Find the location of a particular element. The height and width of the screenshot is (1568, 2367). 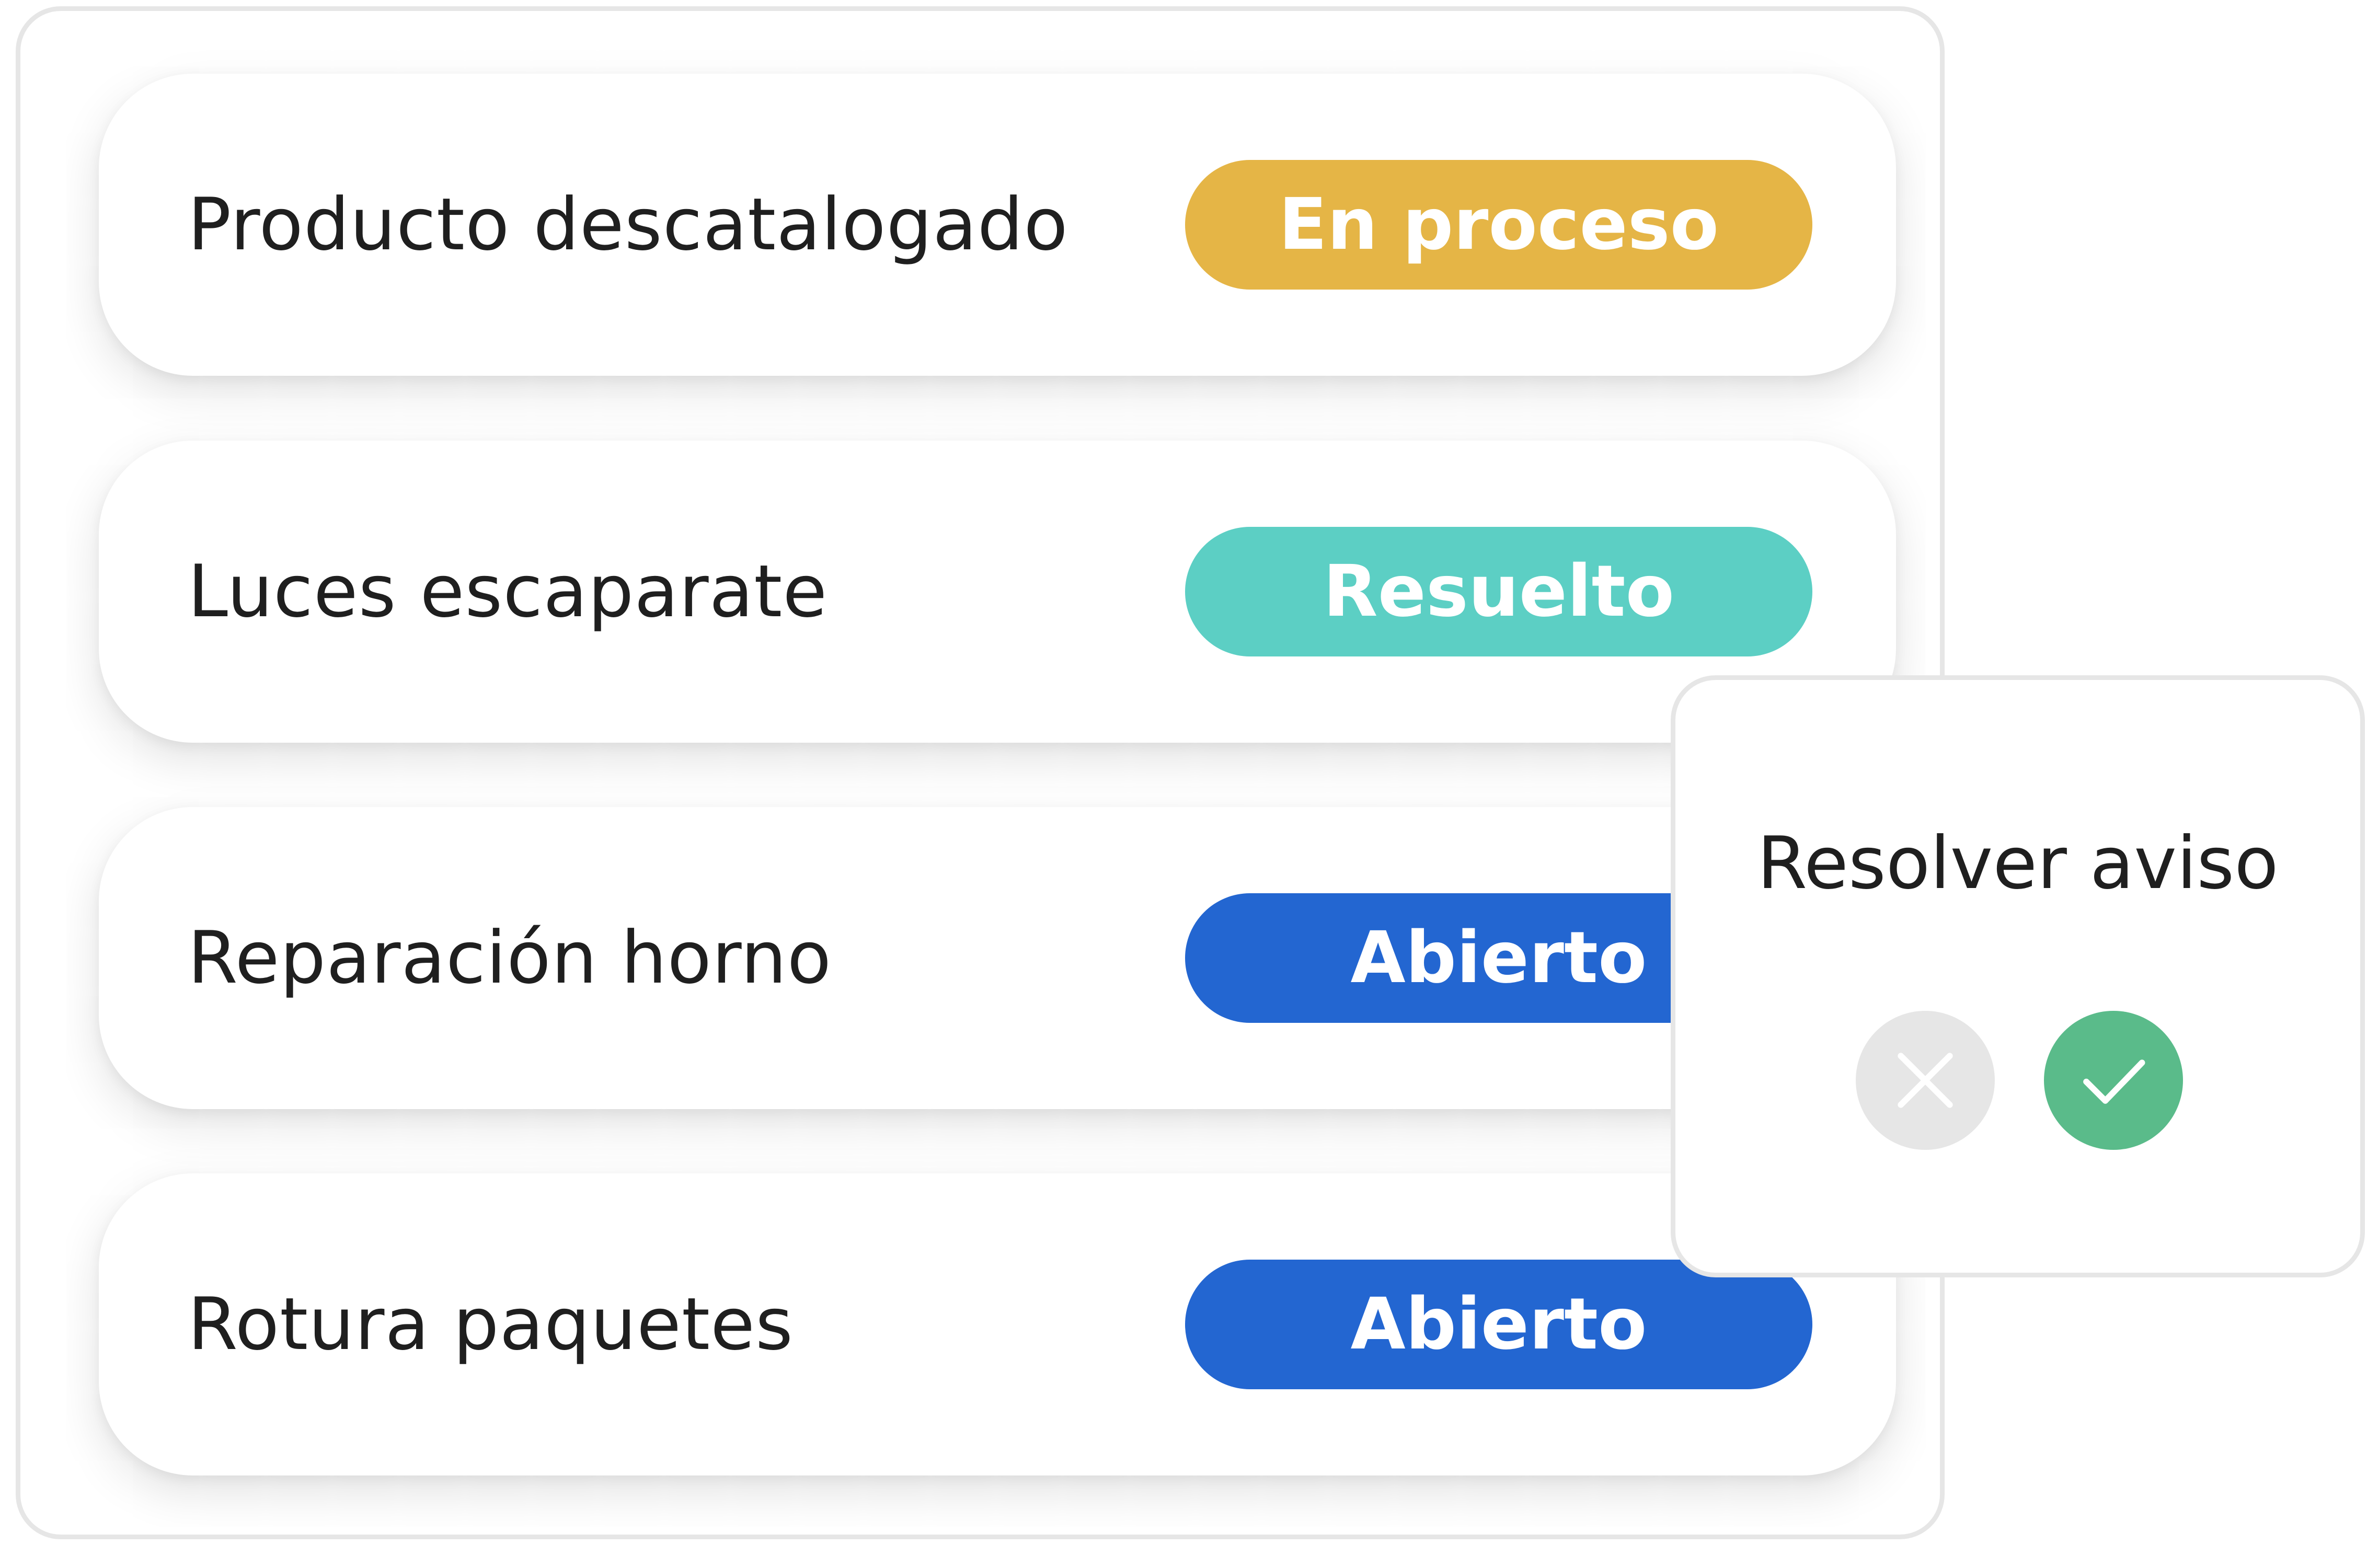

issue-card-reparacion-horno: Reparación horno Abierto is located at coordinates (998, 958).